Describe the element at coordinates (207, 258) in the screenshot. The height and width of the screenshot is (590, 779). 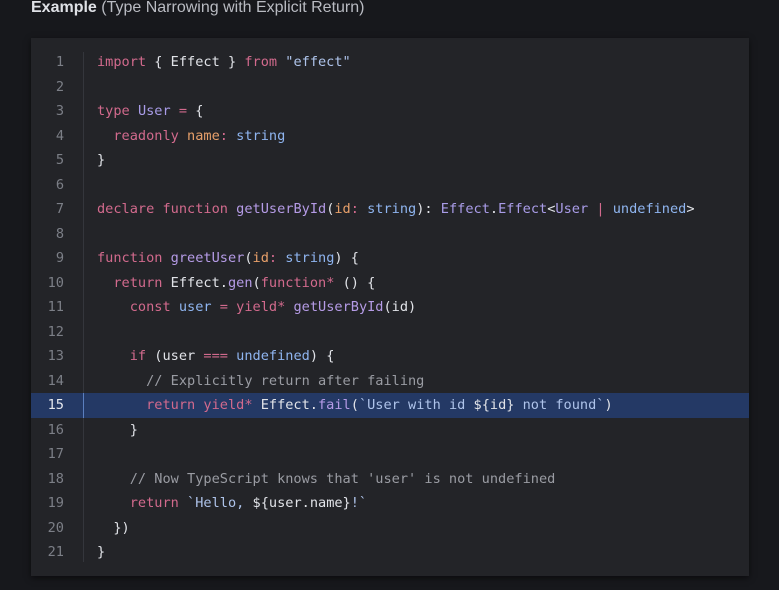
I see `code-token: greetUser` at that location.